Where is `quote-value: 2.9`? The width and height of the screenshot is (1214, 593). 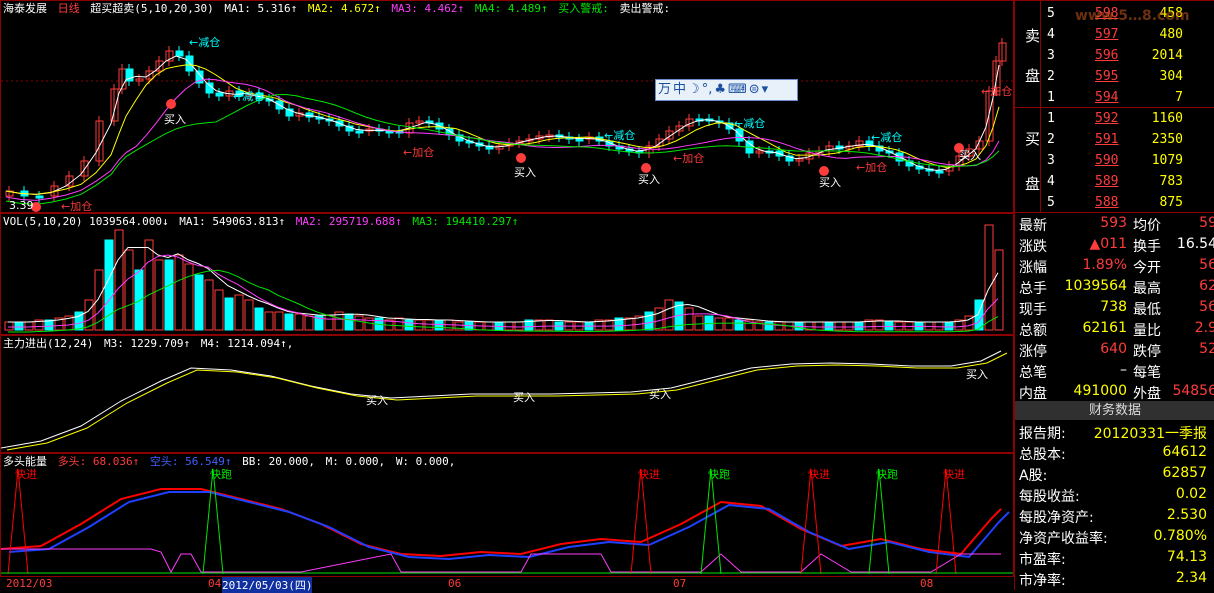 quote-value: 2.9 is located at coordinates (1204, 328).